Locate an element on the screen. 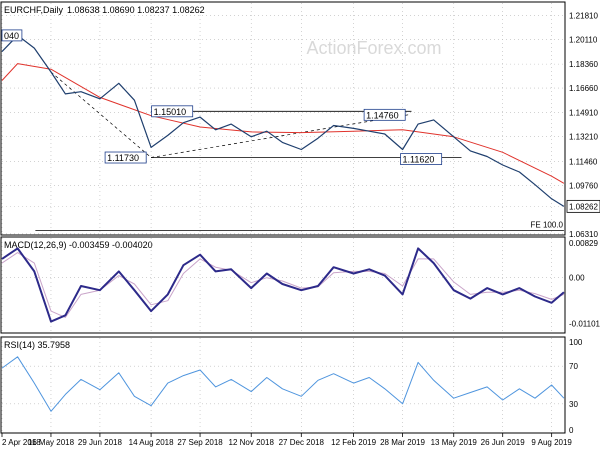 The height and width of the screenshot is (455, 600). rsi-tick-label: 0 is located at coordinates (571, 430).